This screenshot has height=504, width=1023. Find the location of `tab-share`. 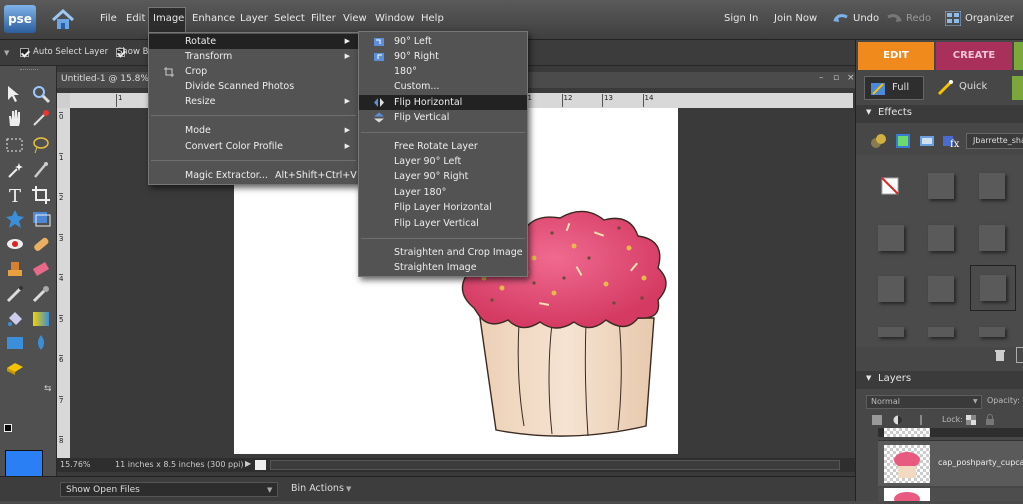

tab-share is located at coordinates (1018, 56).